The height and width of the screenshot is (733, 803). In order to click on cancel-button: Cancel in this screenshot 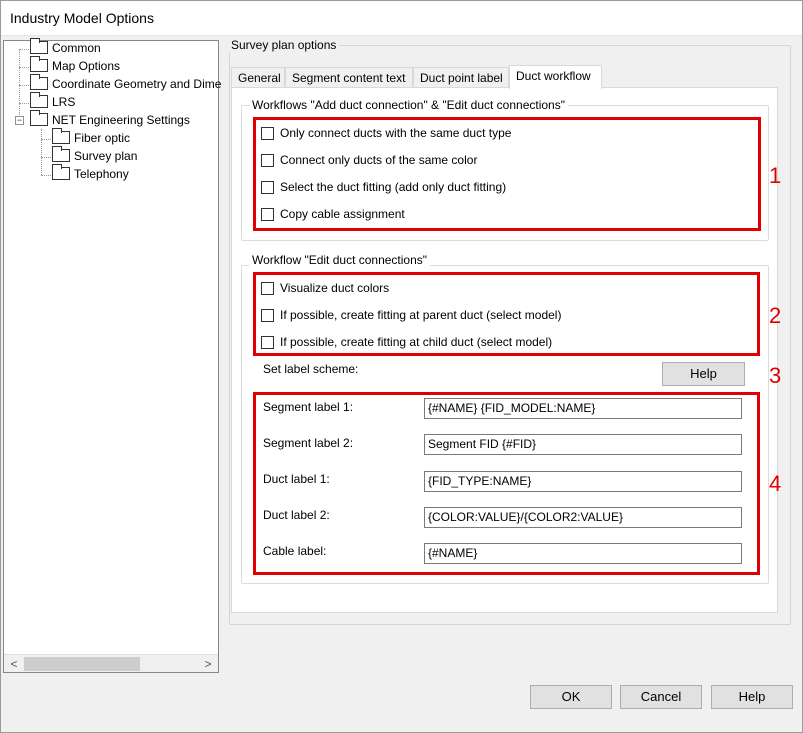, I will do `click(661, 697)`.